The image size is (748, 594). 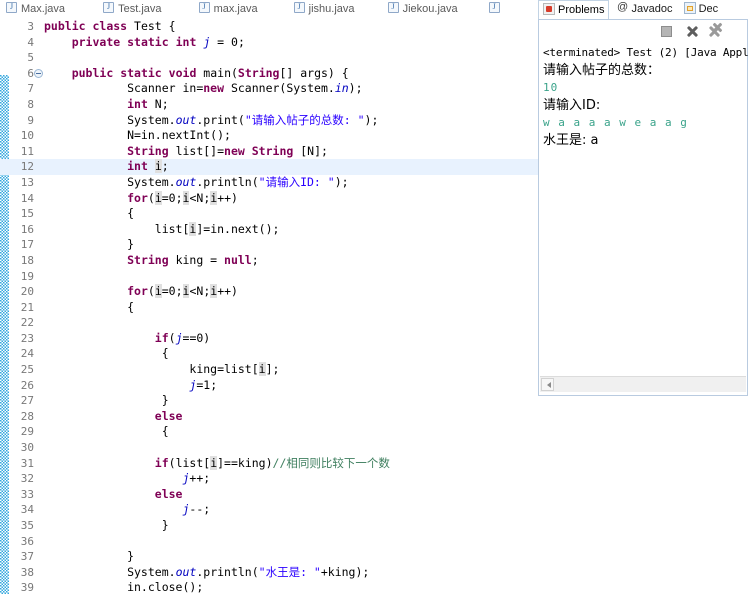 I want to click on code-line: 18 String king = null;, so click(x=269, y=261).